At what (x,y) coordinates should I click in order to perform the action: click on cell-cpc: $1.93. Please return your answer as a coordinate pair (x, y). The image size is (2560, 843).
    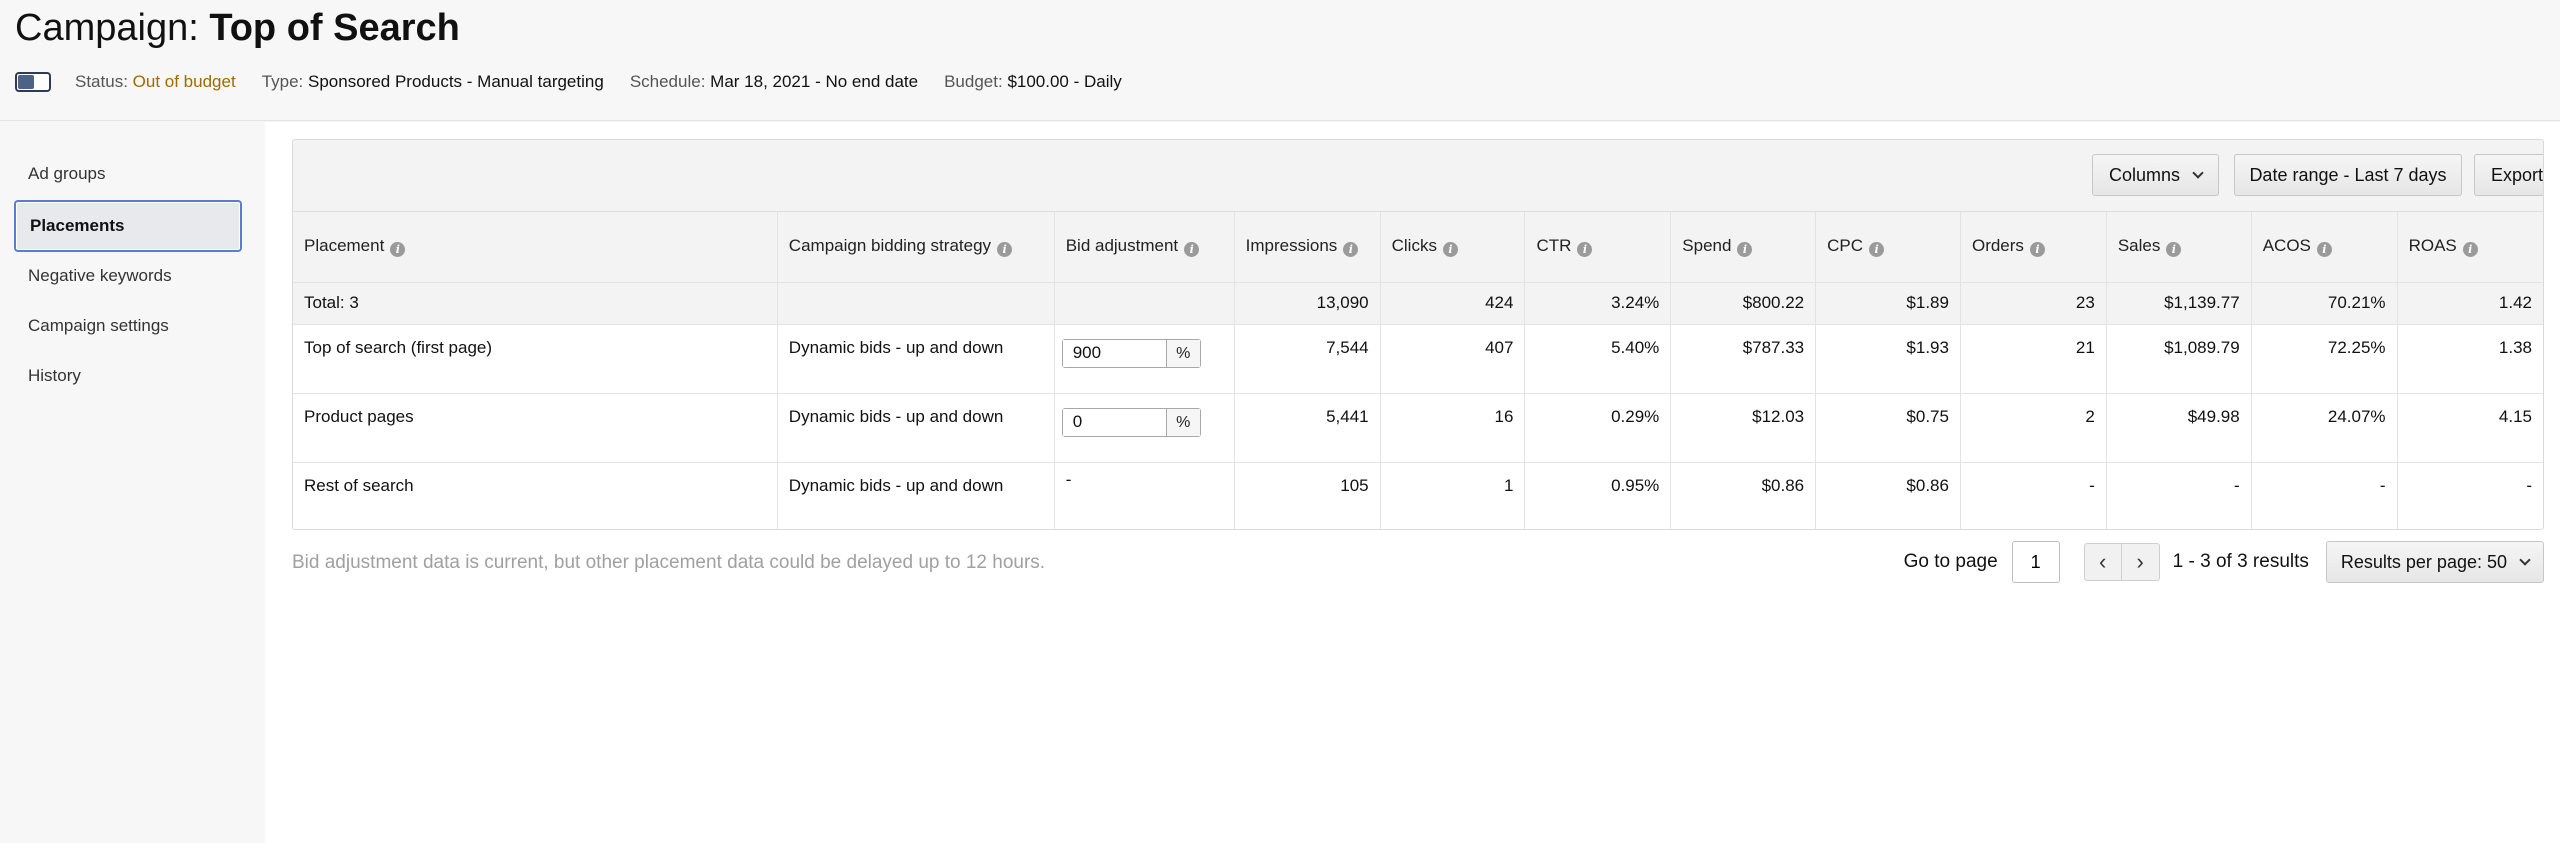
    Looking at the image, I should click on (1888, 359).